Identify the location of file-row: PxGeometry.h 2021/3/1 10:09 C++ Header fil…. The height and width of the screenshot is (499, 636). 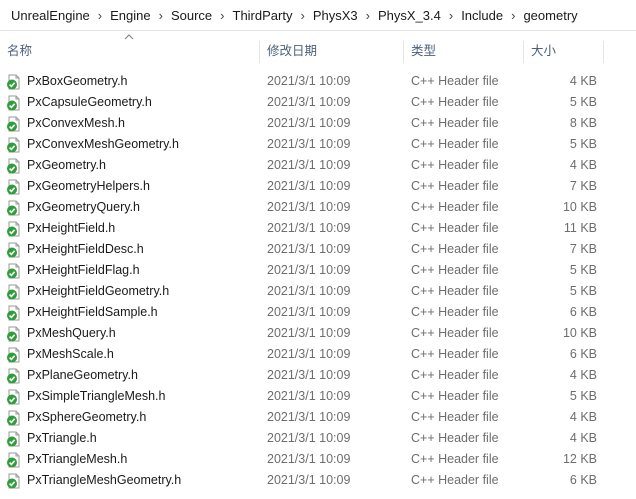
(318, 165).